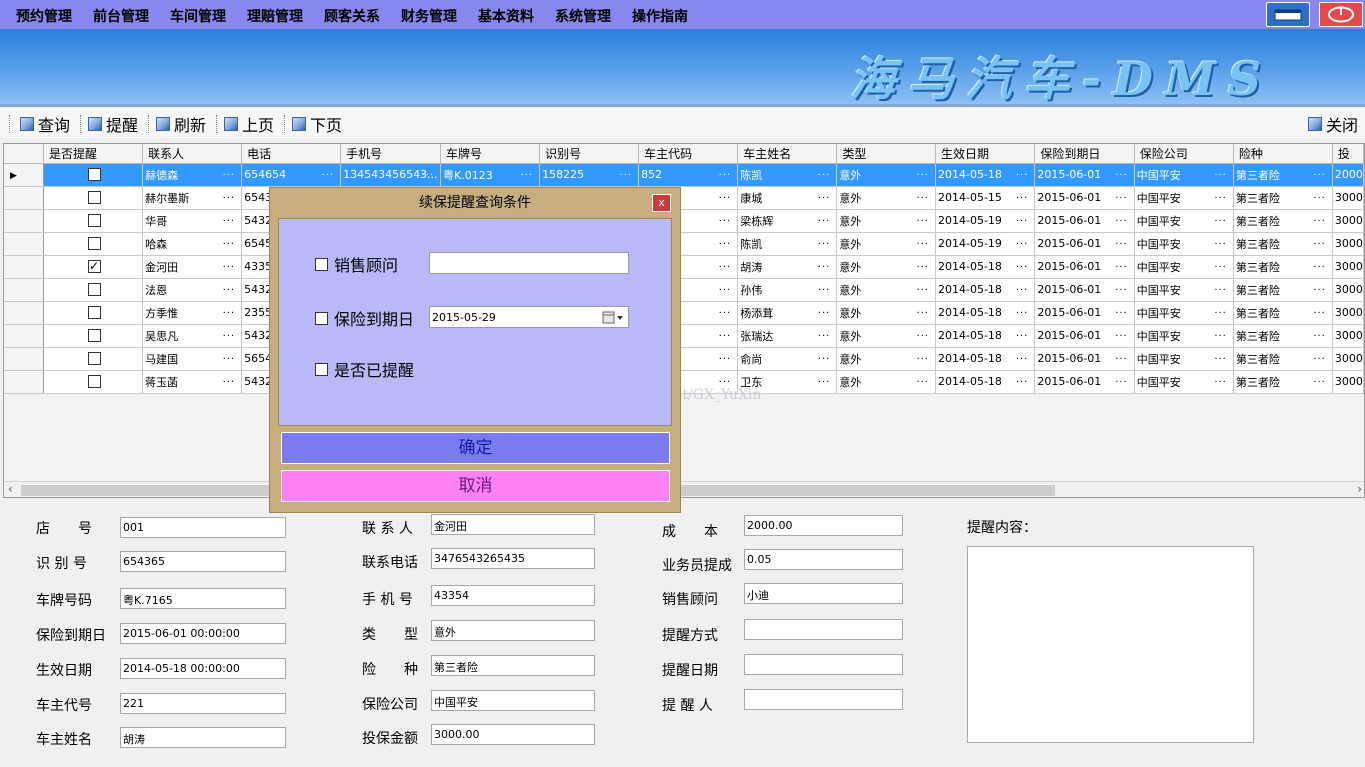 The height and width of the screenshot is (767, 1365). Describe the element at coordinates (513, 734) in the screenshot. I see `amount-field: 3000.00` at that location.